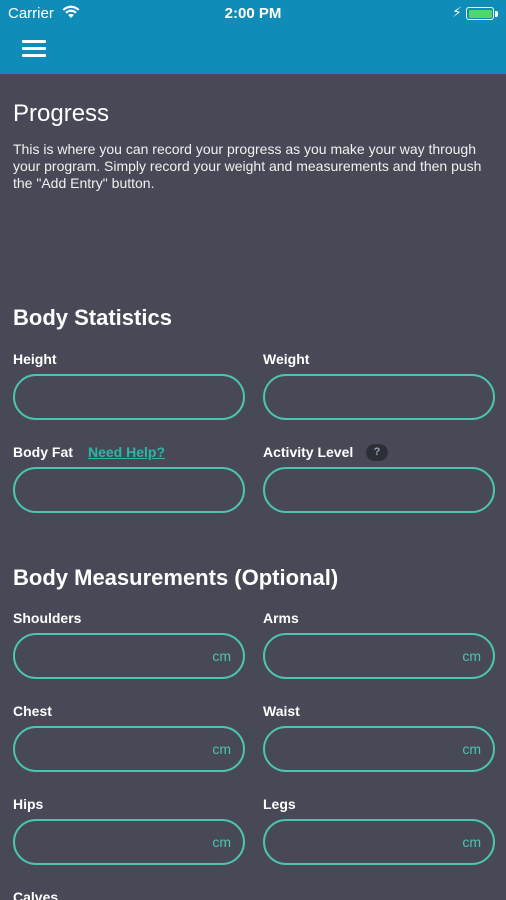  Describe the element at coordinates (61, 113) in the screenshot. I see `page-title: Progress` at that location.